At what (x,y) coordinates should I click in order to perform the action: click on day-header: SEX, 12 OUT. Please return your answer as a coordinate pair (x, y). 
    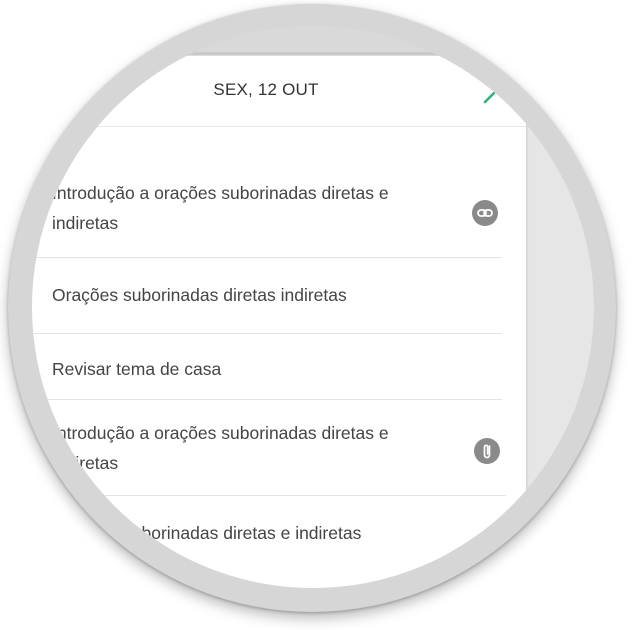
    Looking at the image, I should click on (279, 91).